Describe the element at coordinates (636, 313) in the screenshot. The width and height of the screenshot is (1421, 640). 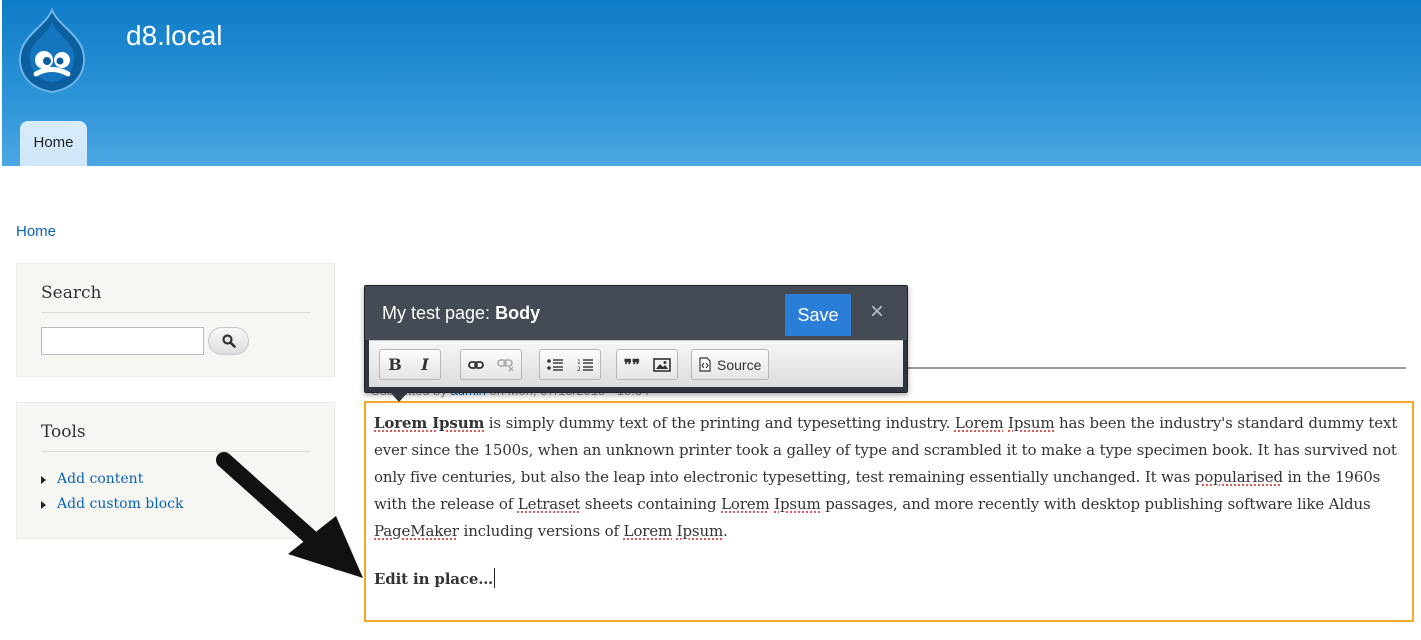
I see `editor-header: My test page: Body Save ×` at that location.